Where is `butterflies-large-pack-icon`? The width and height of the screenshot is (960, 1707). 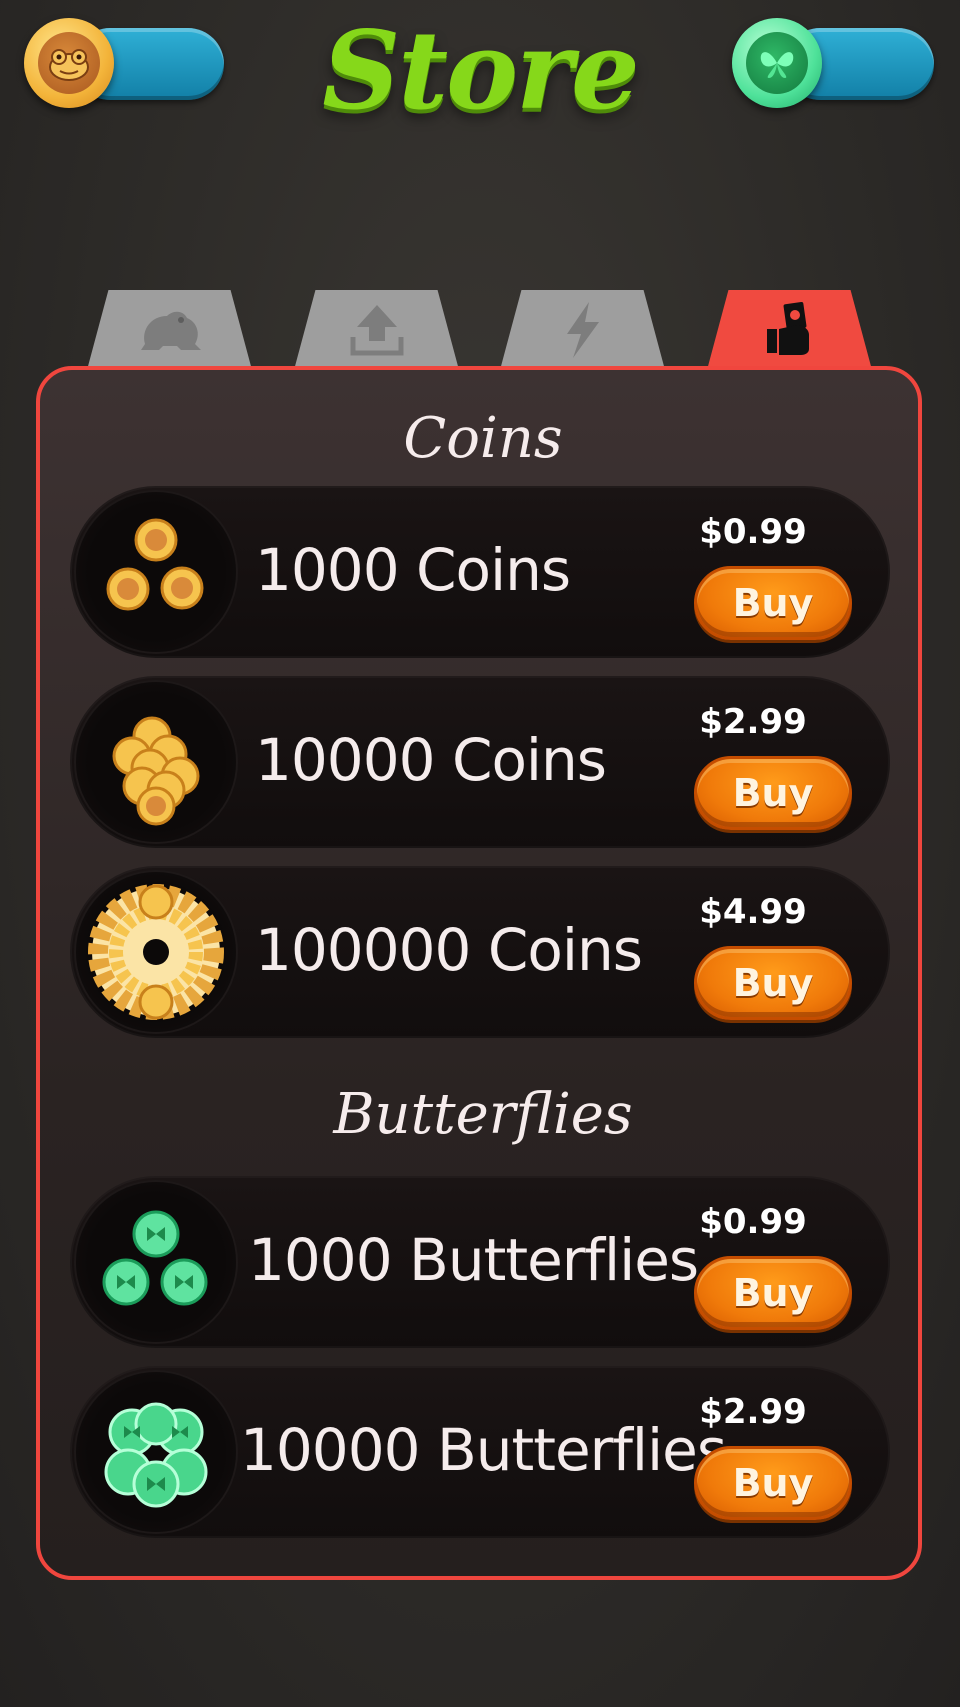
butterflies-large-pack-icon is located at coordinates (156, 1452).